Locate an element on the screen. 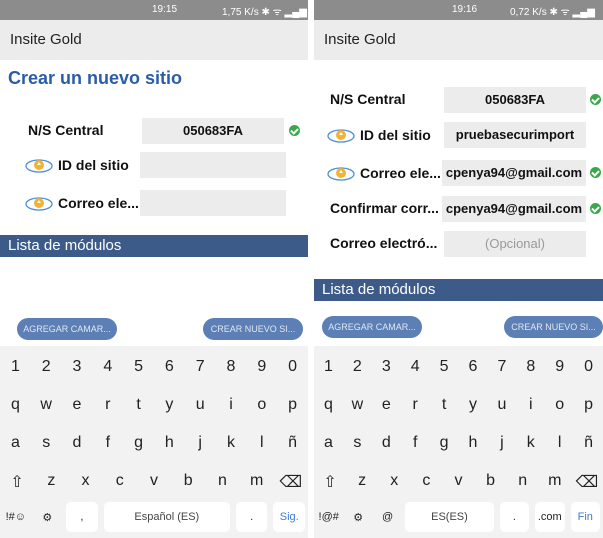  confirm-email-input: cpenya94@gmail.com is located at coordinates (514, 209).